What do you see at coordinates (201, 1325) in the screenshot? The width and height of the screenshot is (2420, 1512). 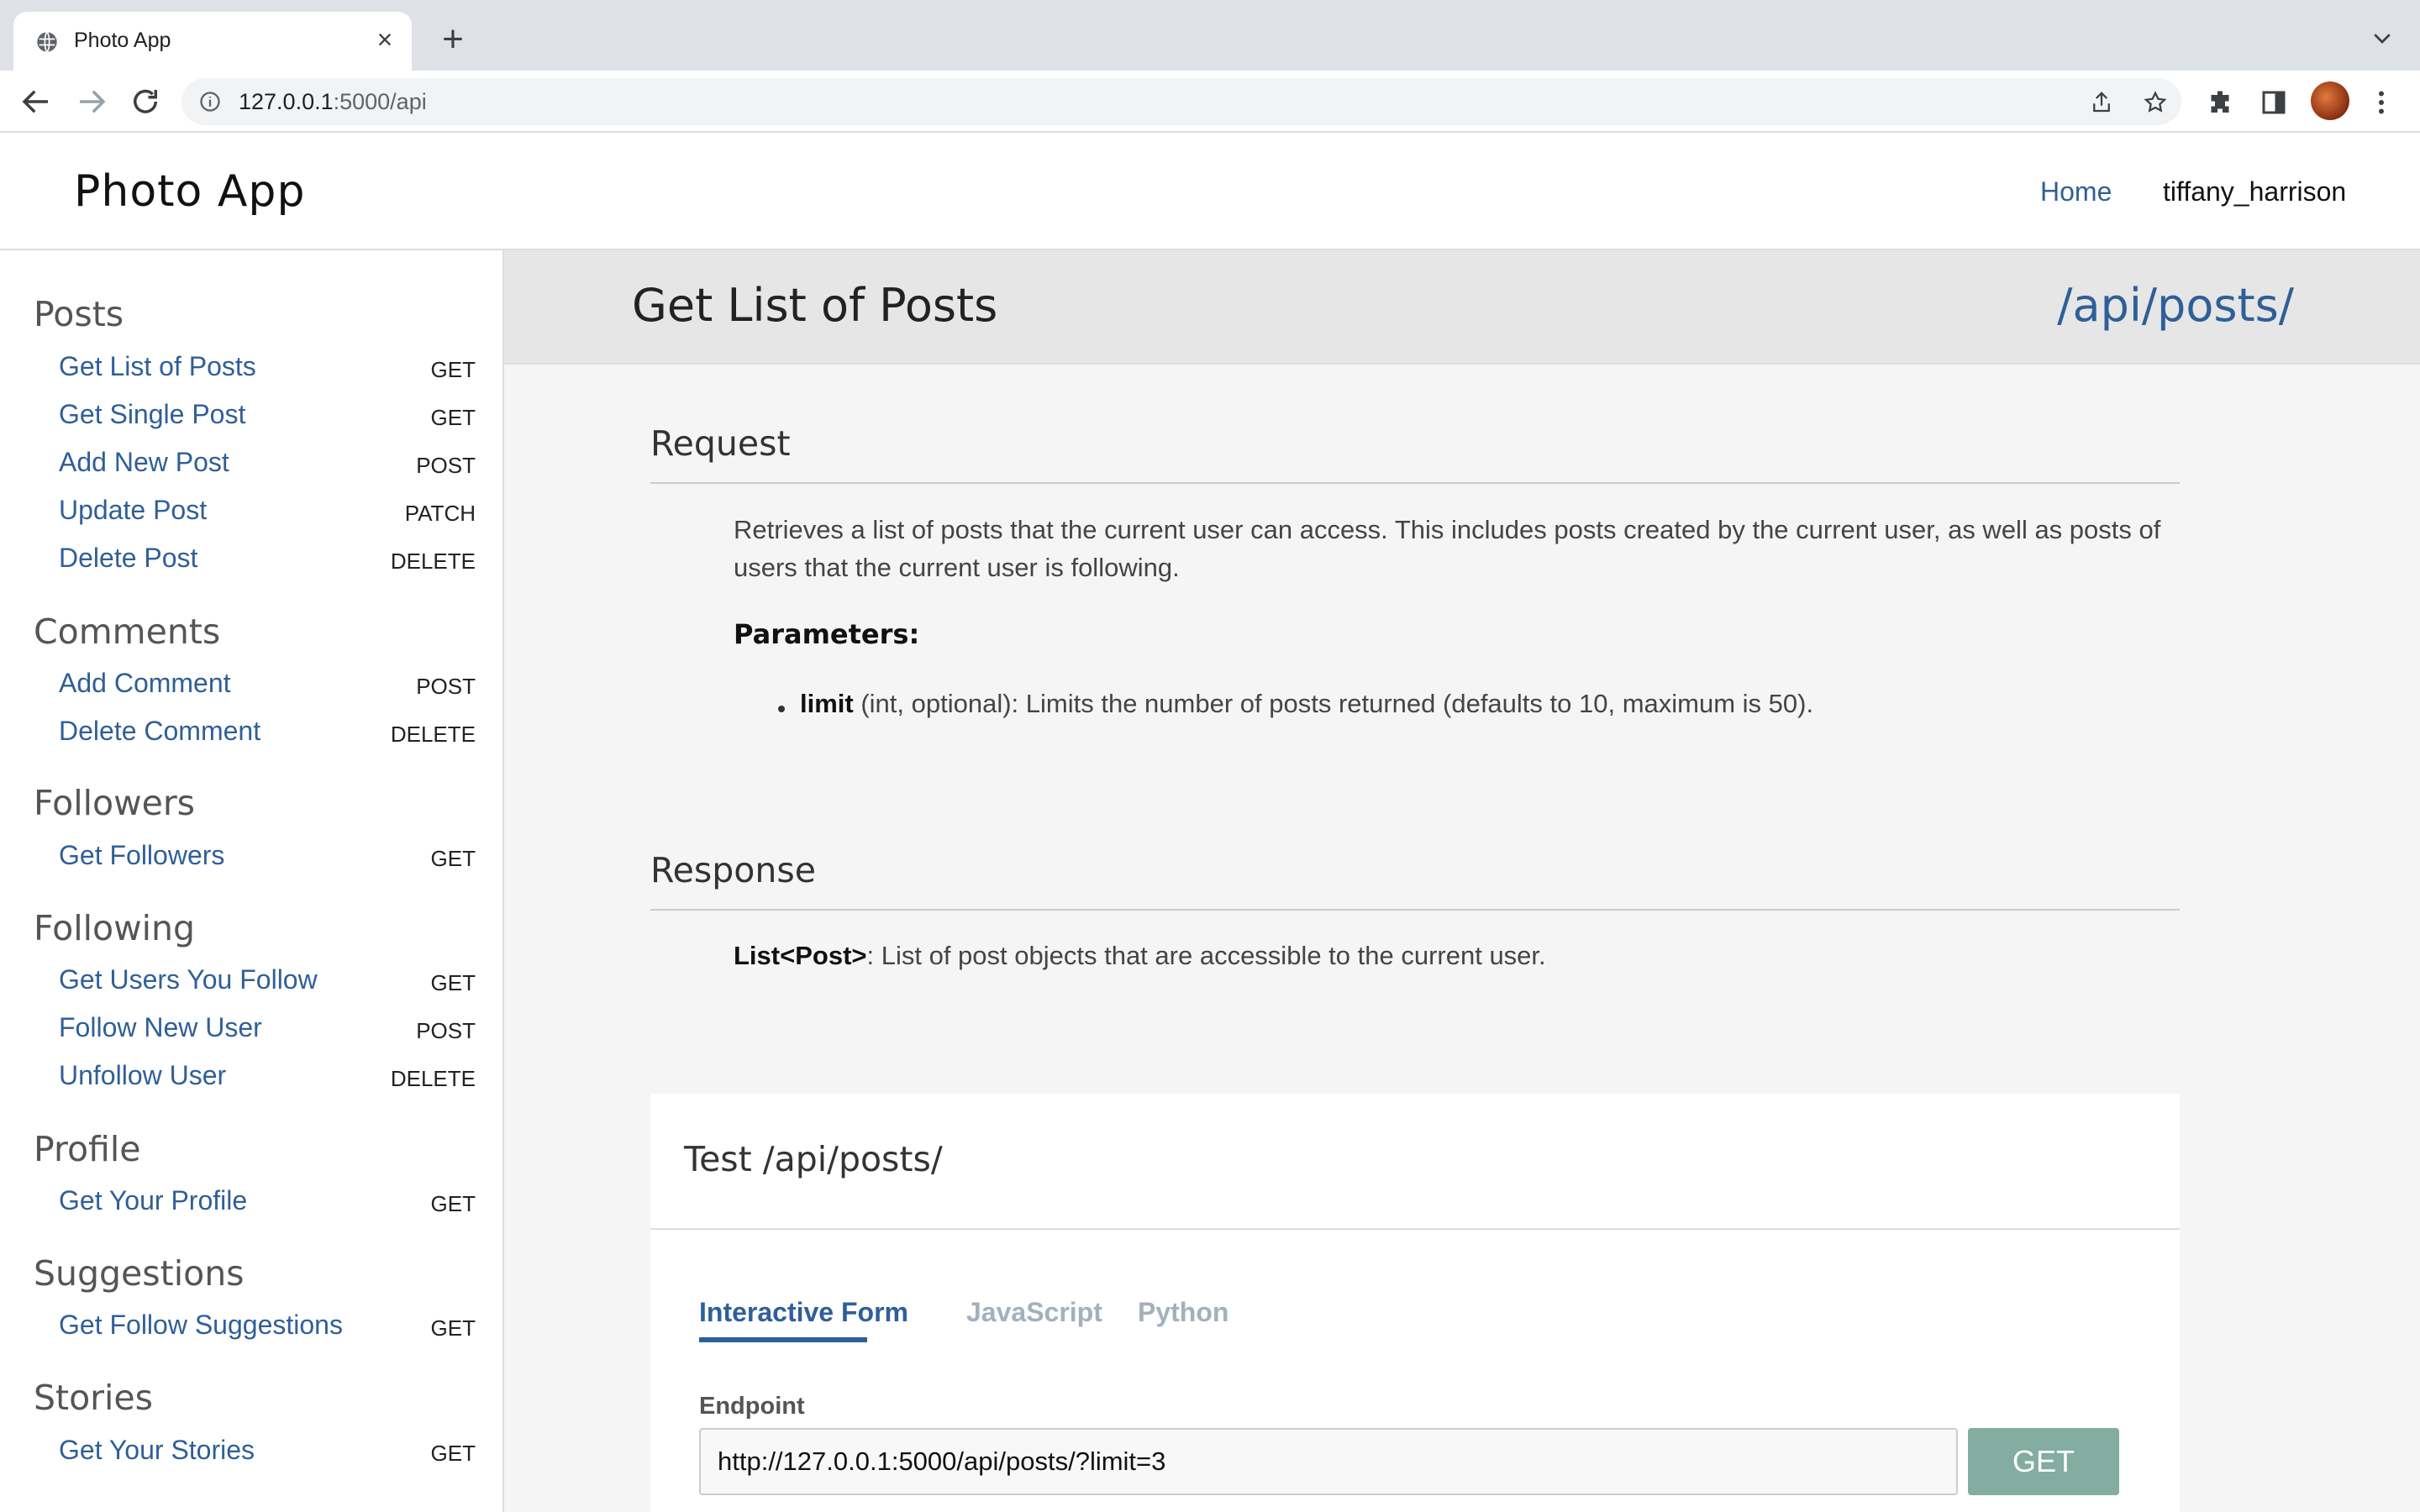 I see `sidebar-link-get-follow-suggestions: Get Follow Suggestions` at bounding box center [201, 1325].